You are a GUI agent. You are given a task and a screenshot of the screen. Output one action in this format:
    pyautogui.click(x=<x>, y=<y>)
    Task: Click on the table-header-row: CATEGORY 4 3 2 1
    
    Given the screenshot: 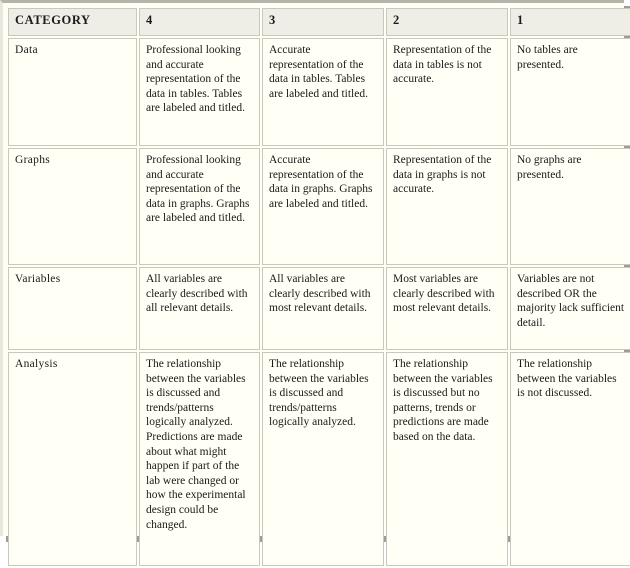 What is the action you would take?
    pyautogui.click(x=319, y=22)
    